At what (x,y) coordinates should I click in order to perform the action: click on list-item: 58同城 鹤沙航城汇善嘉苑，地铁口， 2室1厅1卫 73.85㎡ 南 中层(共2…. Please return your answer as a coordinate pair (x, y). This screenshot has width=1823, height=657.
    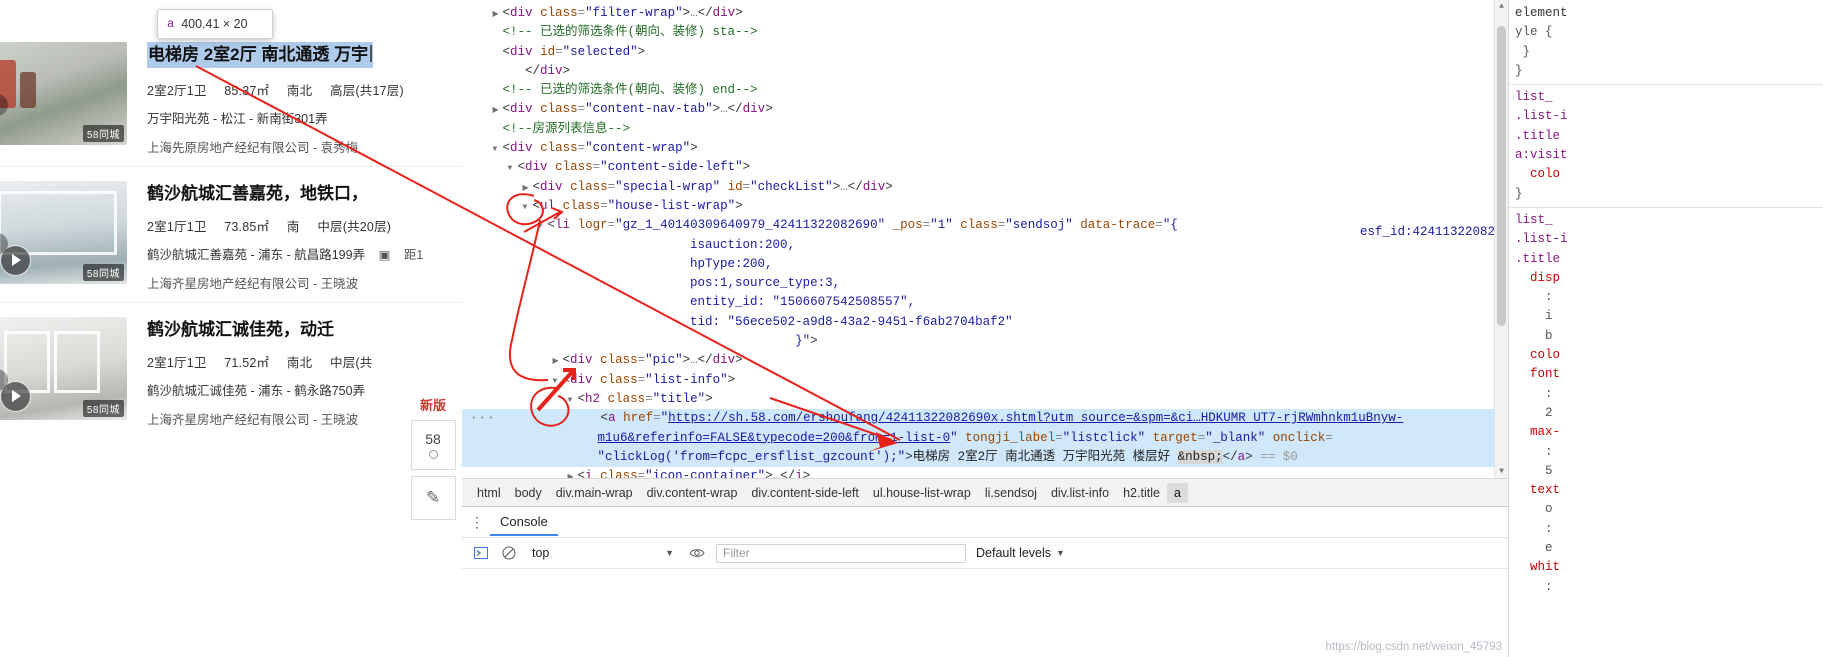
    Looking at the image, I should click on (231, 235).